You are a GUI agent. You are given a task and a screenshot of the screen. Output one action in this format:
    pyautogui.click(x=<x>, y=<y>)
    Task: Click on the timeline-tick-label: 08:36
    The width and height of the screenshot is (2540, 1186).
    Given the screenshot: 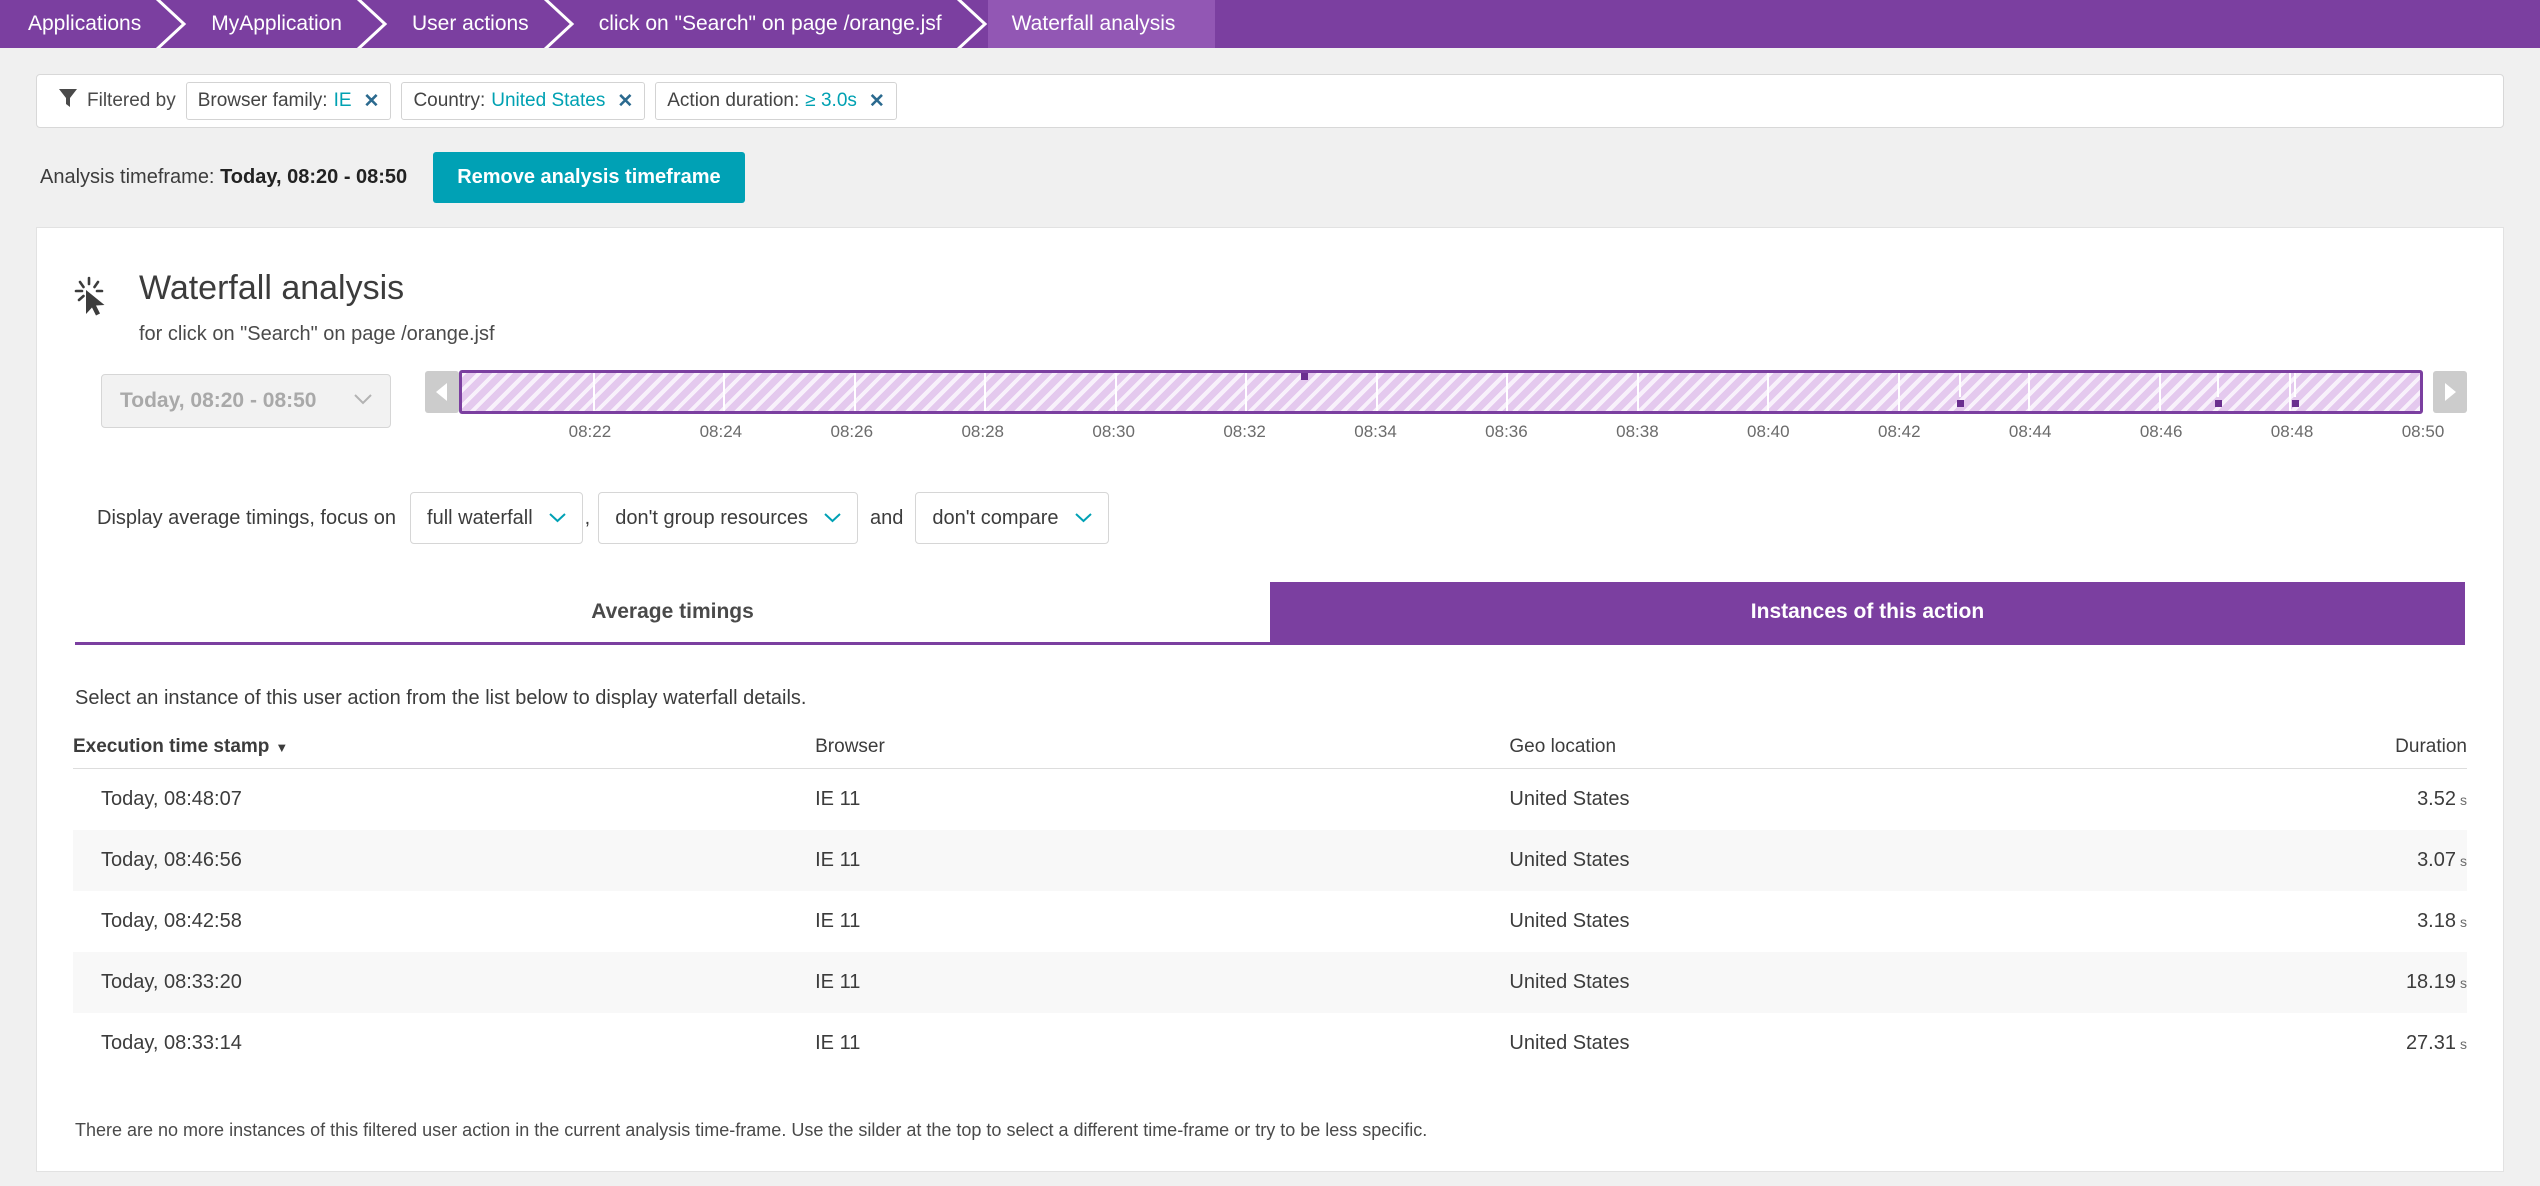 What is the action you would take?
    pyautogui.click(x=1506, y=432)
    